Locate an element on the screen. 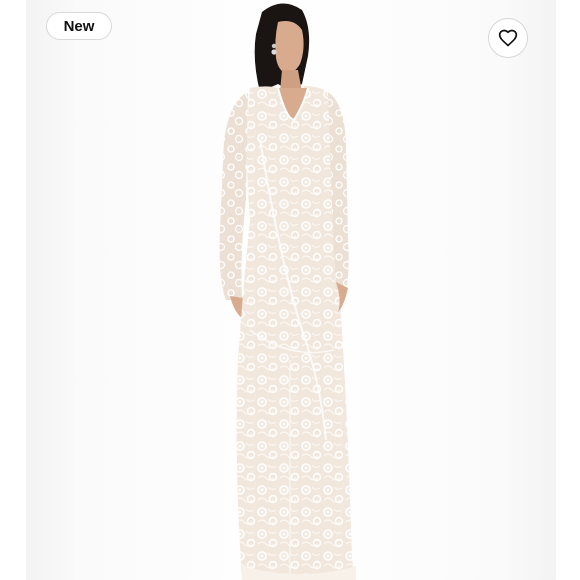 The height and width of the screenshot is (580, 580). image-margin-left is located at coordinates (13, 290).